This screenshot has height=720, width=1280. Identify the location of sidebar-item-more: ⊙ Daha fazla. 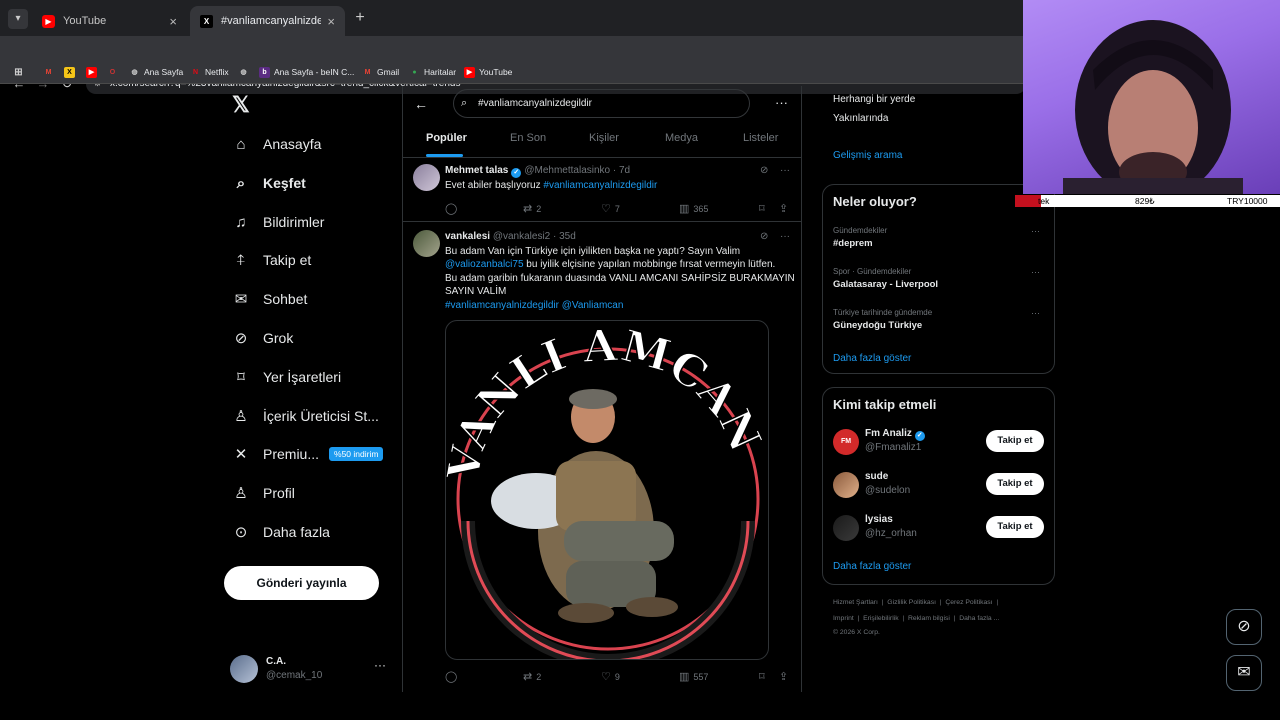
(280, 532).